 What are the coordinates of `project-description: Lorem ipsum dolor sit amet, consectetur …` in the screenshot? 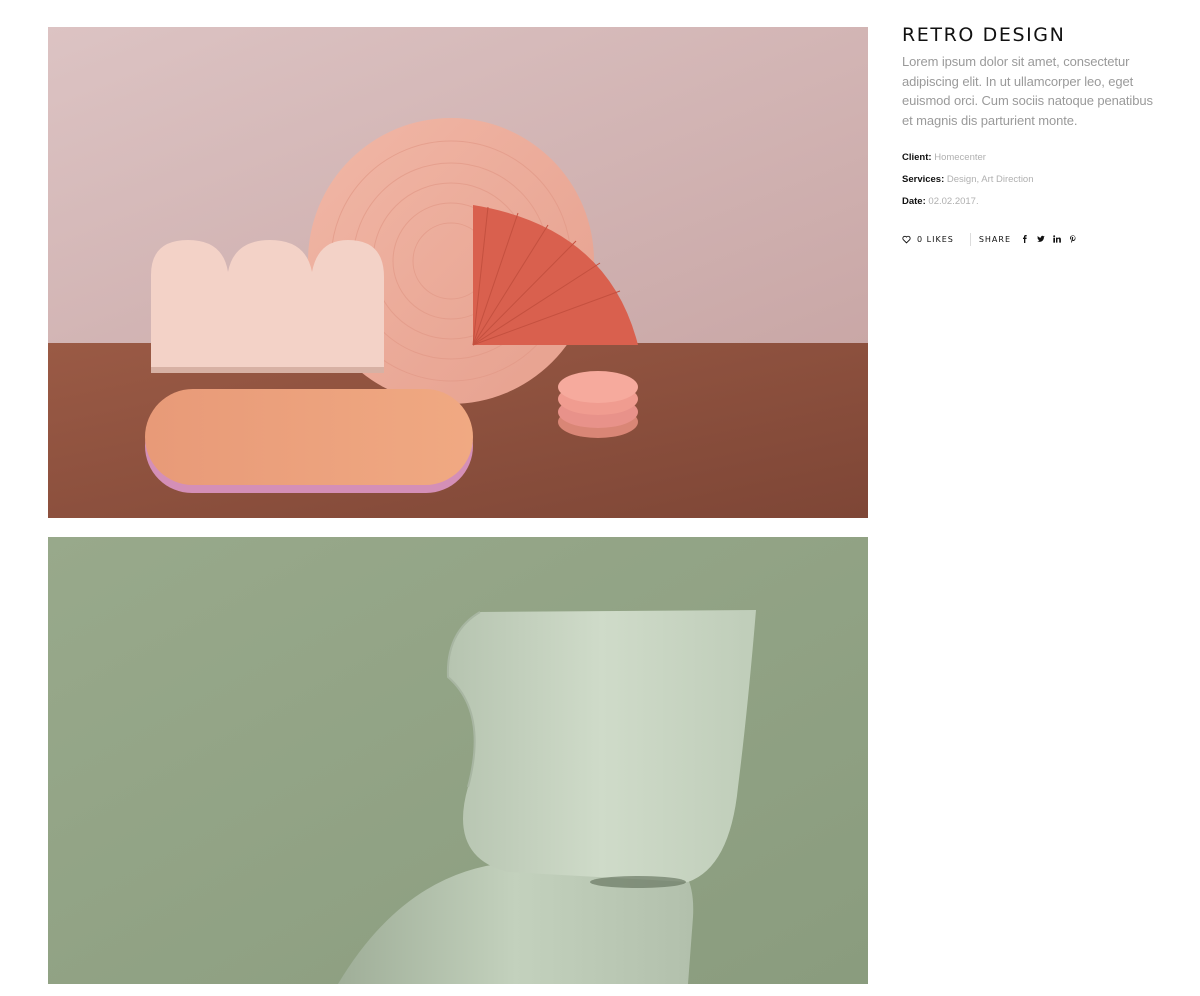 It's located at (1027, 91).